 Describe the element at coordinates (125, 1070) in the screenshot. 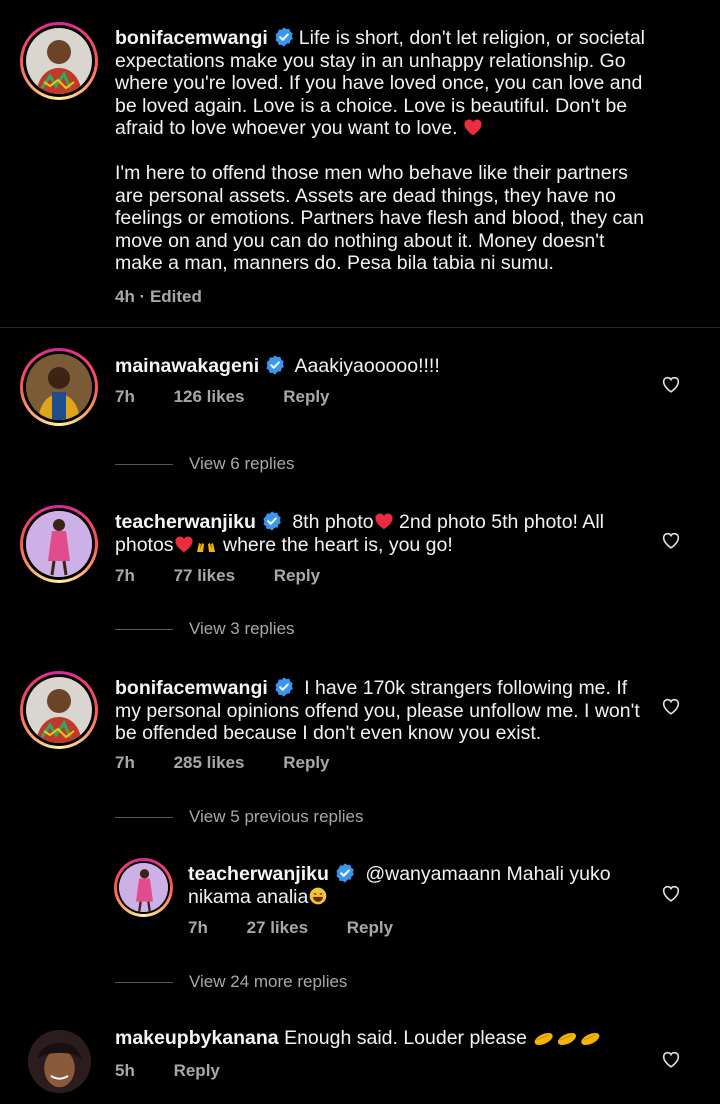

I see `comment-time: 5h` at that location.